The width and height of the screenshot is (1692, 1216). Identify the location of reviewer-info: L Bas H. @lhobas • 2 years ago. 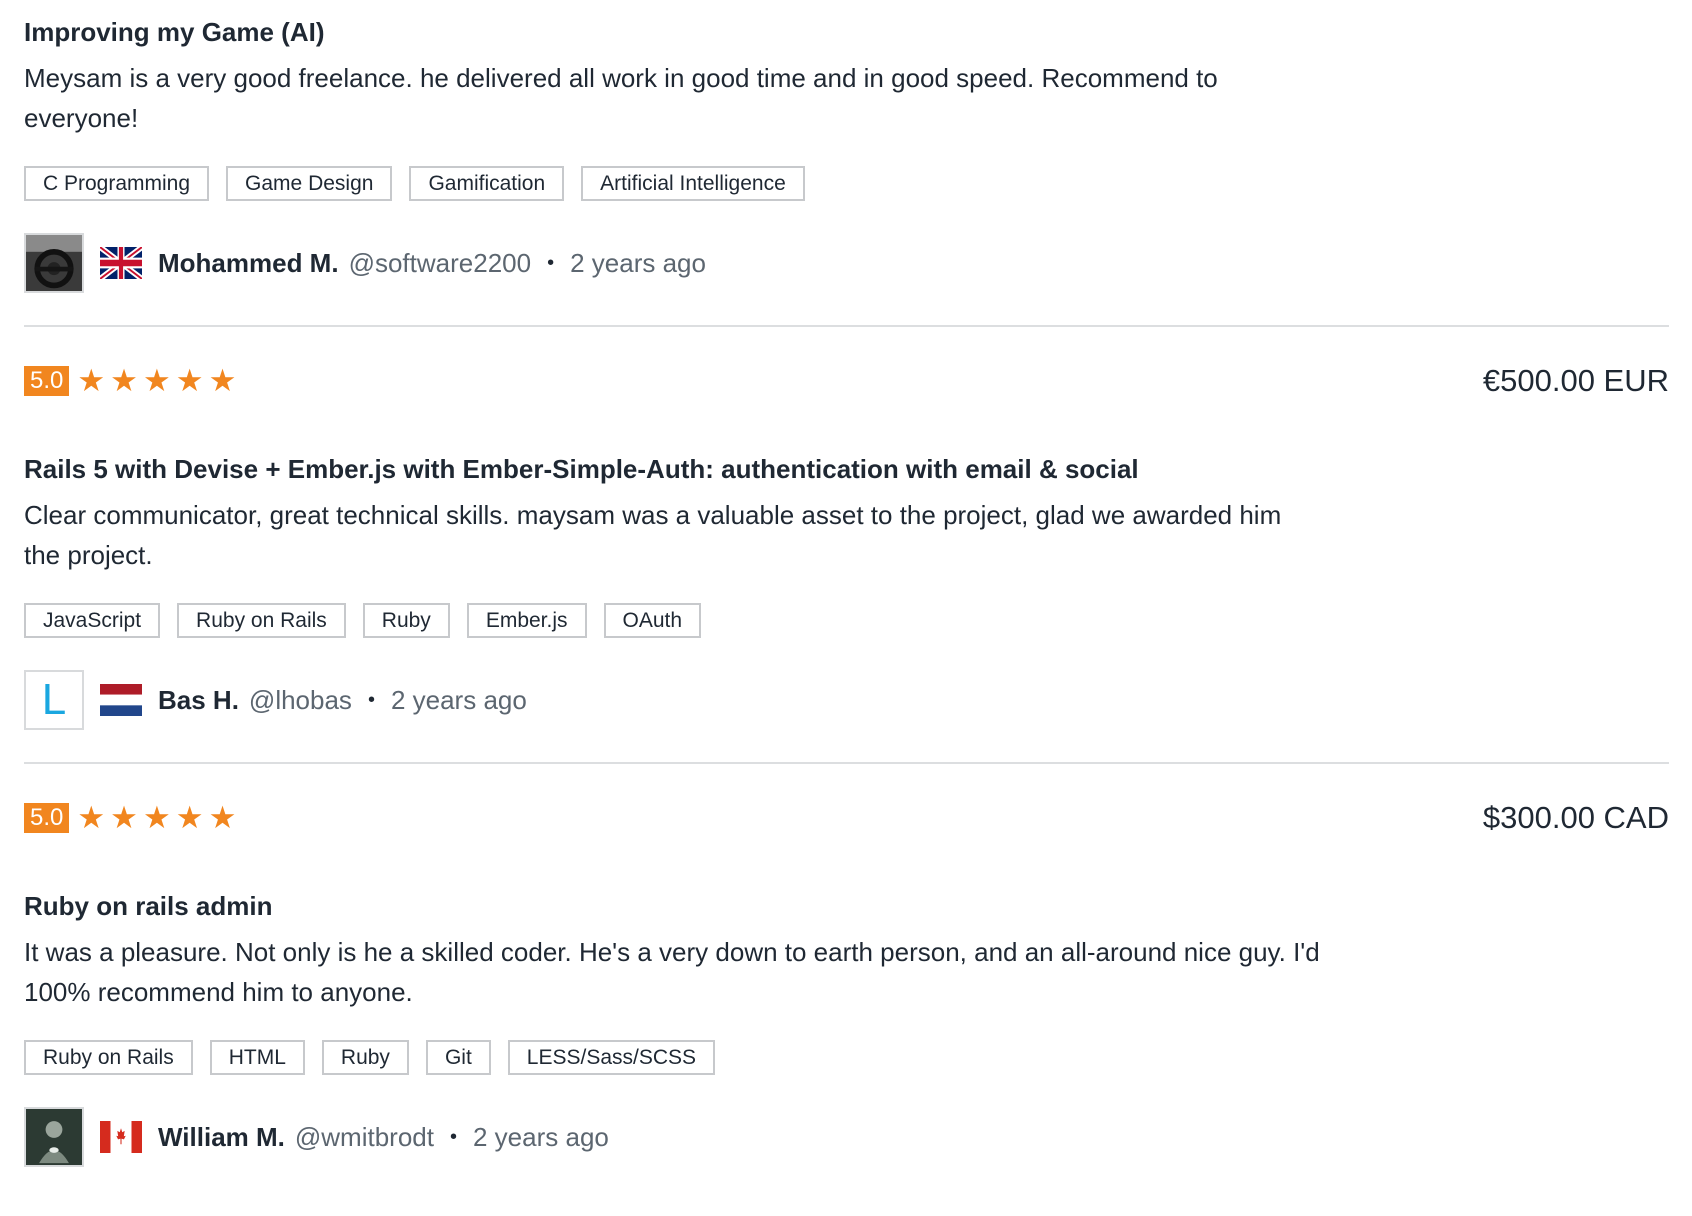
(846, 700).